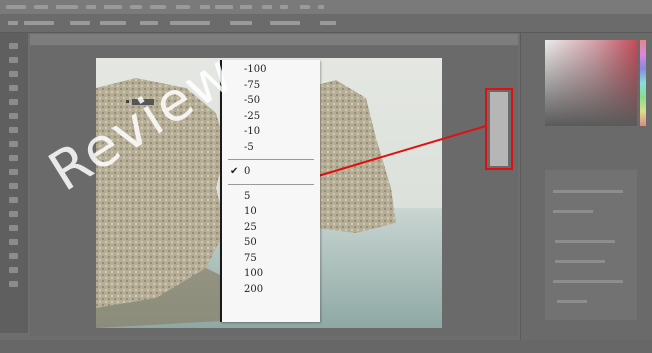  Describe the element at coordinates (247, 197) in the screenshot. I see `menu-item: 5` at that location.